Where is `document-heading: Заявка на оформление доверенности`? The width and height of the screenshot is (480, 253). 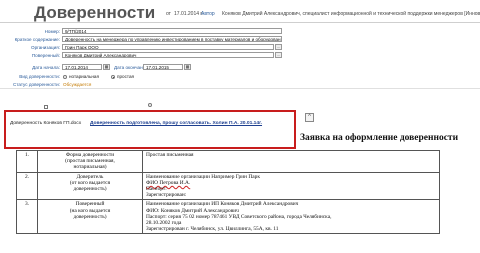
document-heading: Заявка на оформление доверенности is located at coordinates (379, 138).